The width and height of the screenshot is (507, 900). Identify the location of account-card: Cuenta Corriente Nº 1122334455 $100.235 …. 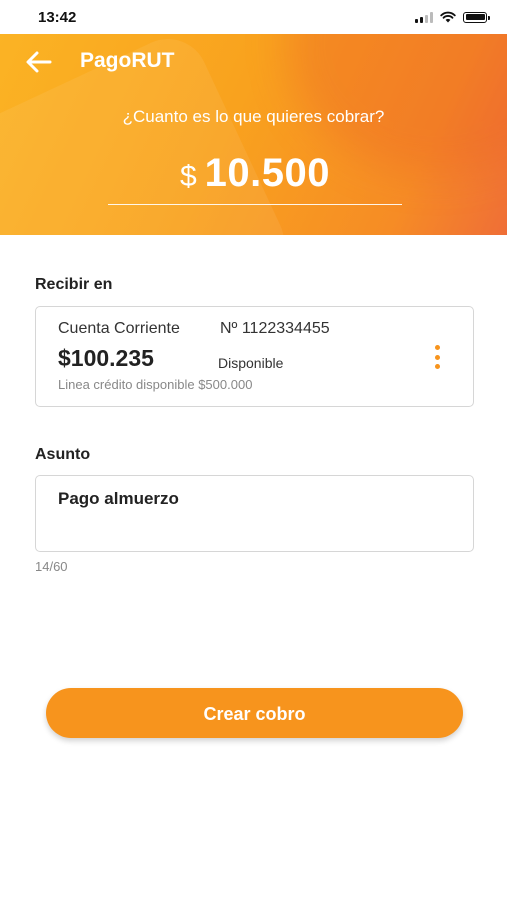
(254, 356).